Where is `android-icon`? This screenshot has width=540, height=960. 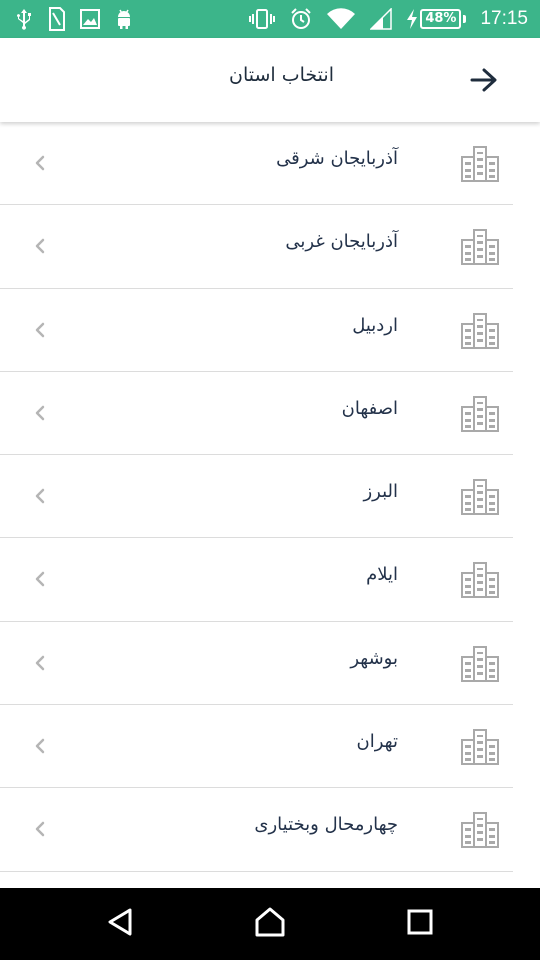
android-icon is located at coordinates (124, 19).